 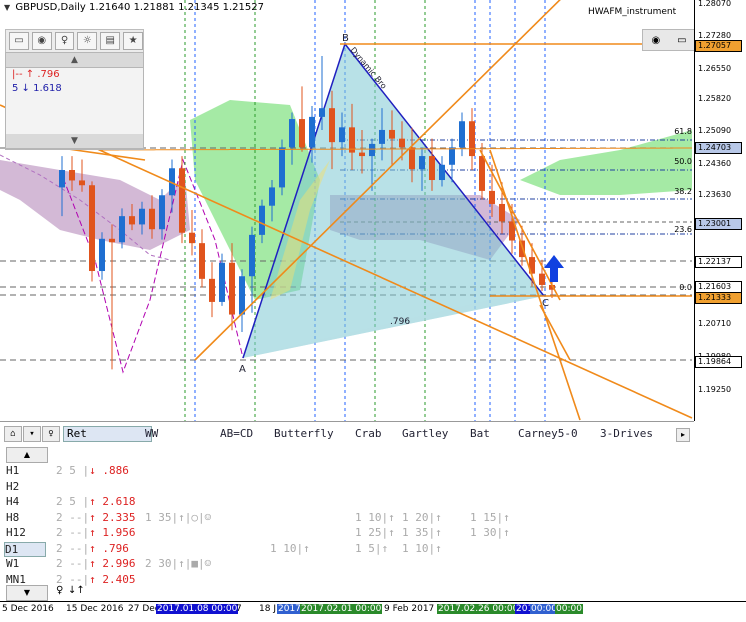 What do you see at coordinates (74, 89) in the screenshot?
I see `pattern-row-2: 5 ↓ 1.618` at bounding box center [74, 89].